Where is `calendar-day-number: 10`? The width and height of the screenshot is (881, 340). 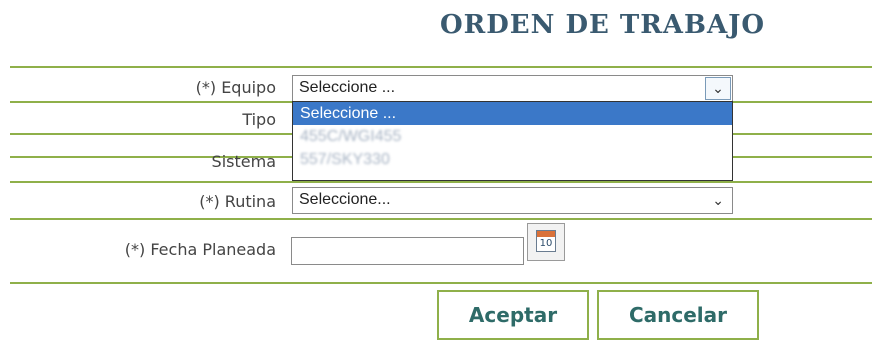
calendar-day-number: 10 is located at coordinates (546, 243).